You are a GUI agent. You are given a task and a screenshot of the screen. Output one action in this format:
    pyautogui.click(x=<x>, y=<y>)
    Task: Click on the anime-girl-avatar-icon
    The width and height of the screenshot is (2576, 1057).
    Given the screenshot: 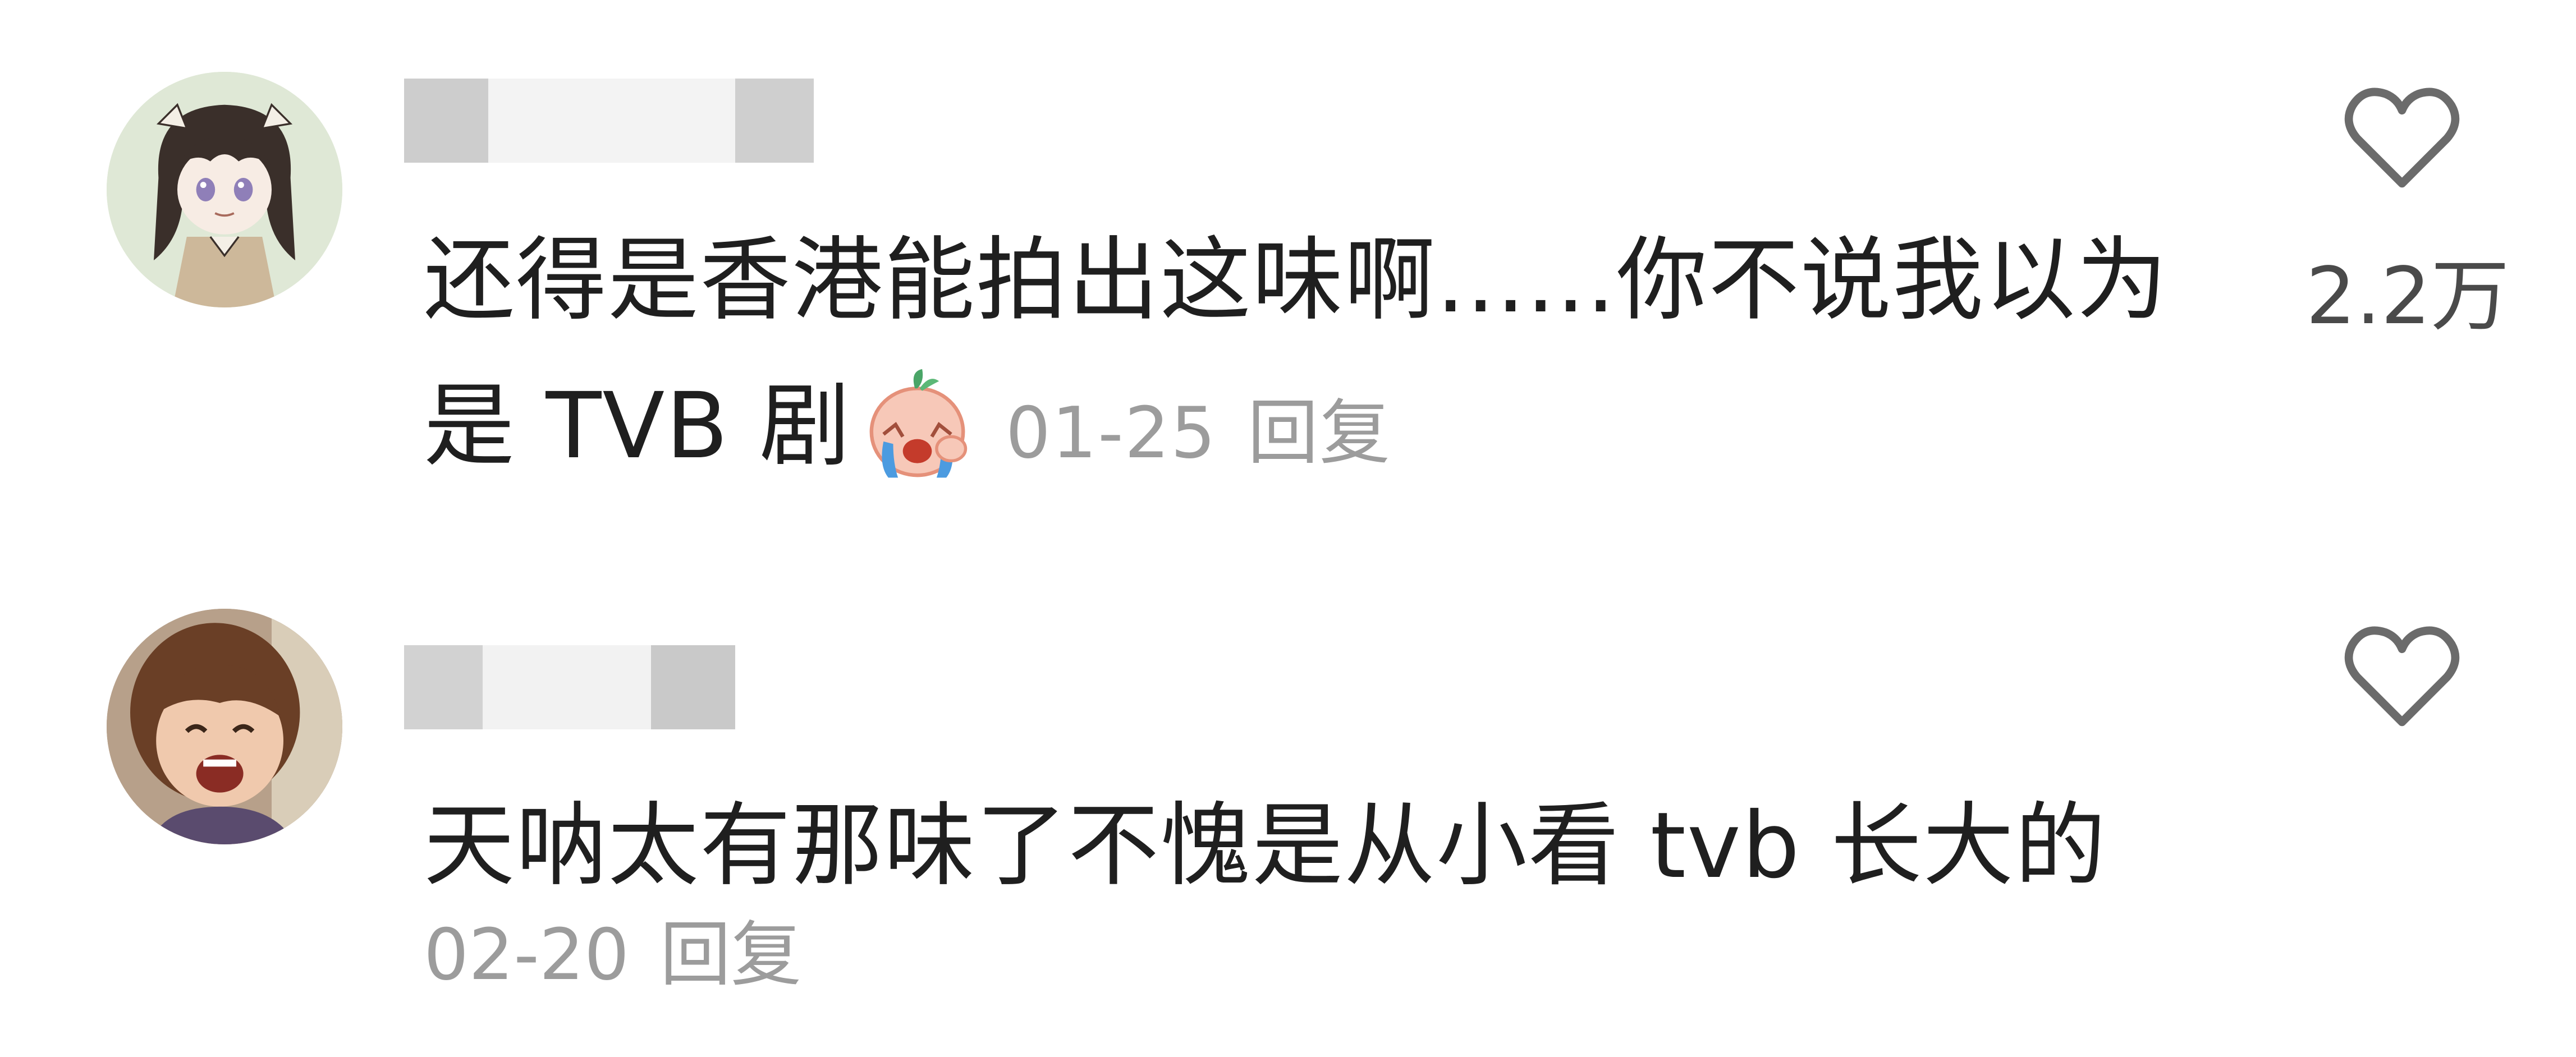 What is the action you would take?
    pyautogui.click(x=224, y=190)
    